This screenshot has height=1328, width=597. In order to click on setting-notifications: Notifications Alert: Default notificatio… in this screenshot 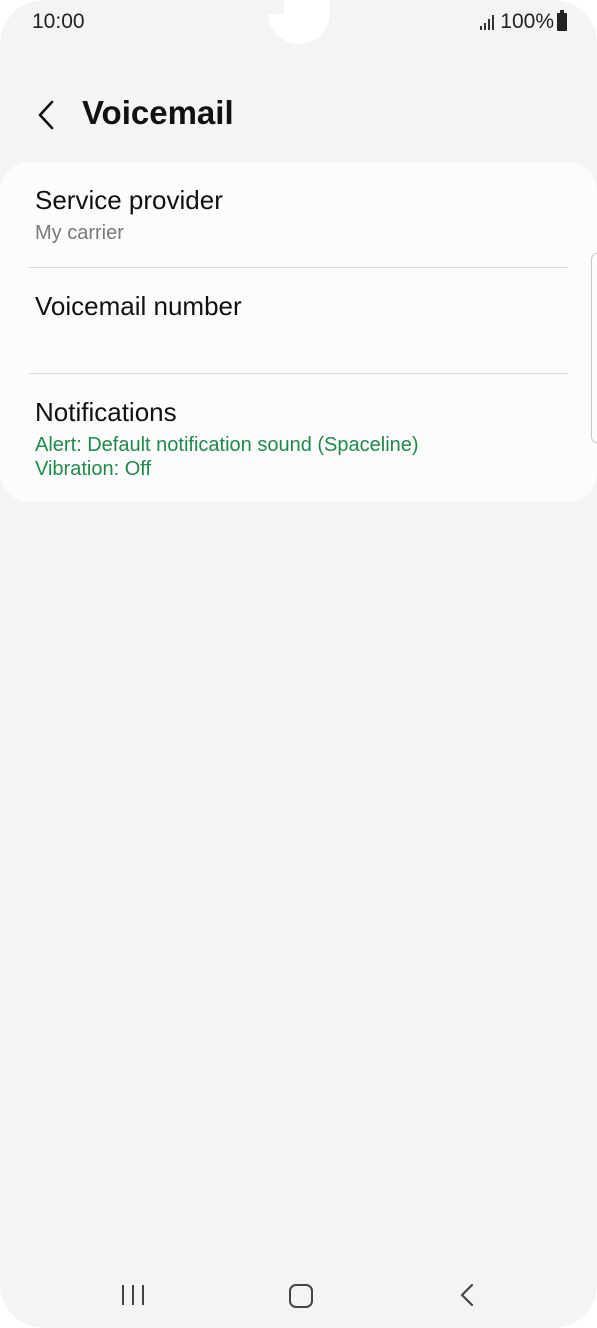, I will do `click(298, 438)`.